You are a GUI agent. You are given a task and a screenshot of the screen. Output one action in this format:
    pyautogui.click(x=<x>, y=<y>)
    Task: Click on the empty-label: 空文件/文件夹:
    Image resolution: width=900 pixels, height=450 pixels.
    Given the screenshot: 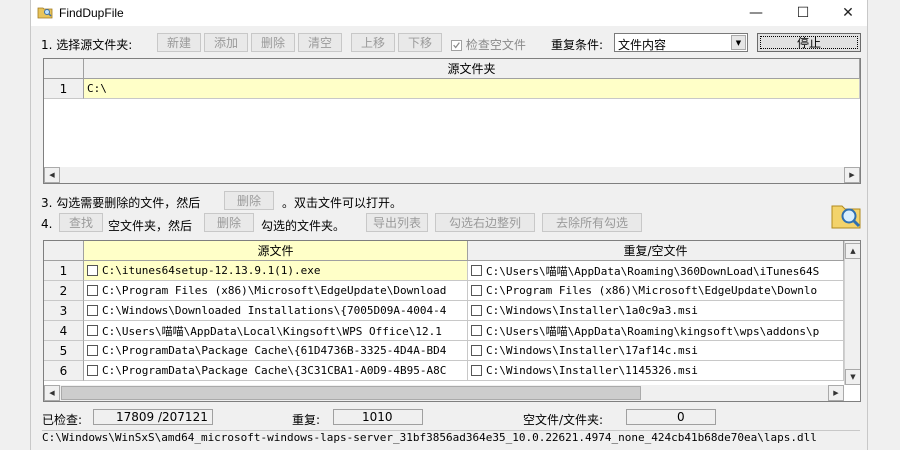 What is the action you would take?
    pyautogui.click(x=563, y=420)
    